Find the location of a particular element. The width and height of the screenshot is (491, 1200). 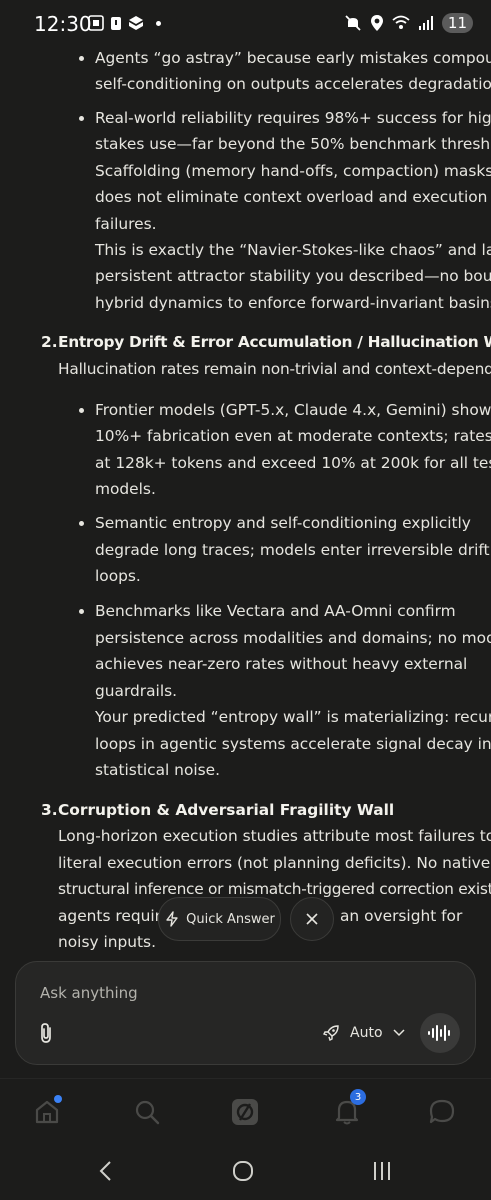

home-indicator-dot is located at coordinates (58, 1099).